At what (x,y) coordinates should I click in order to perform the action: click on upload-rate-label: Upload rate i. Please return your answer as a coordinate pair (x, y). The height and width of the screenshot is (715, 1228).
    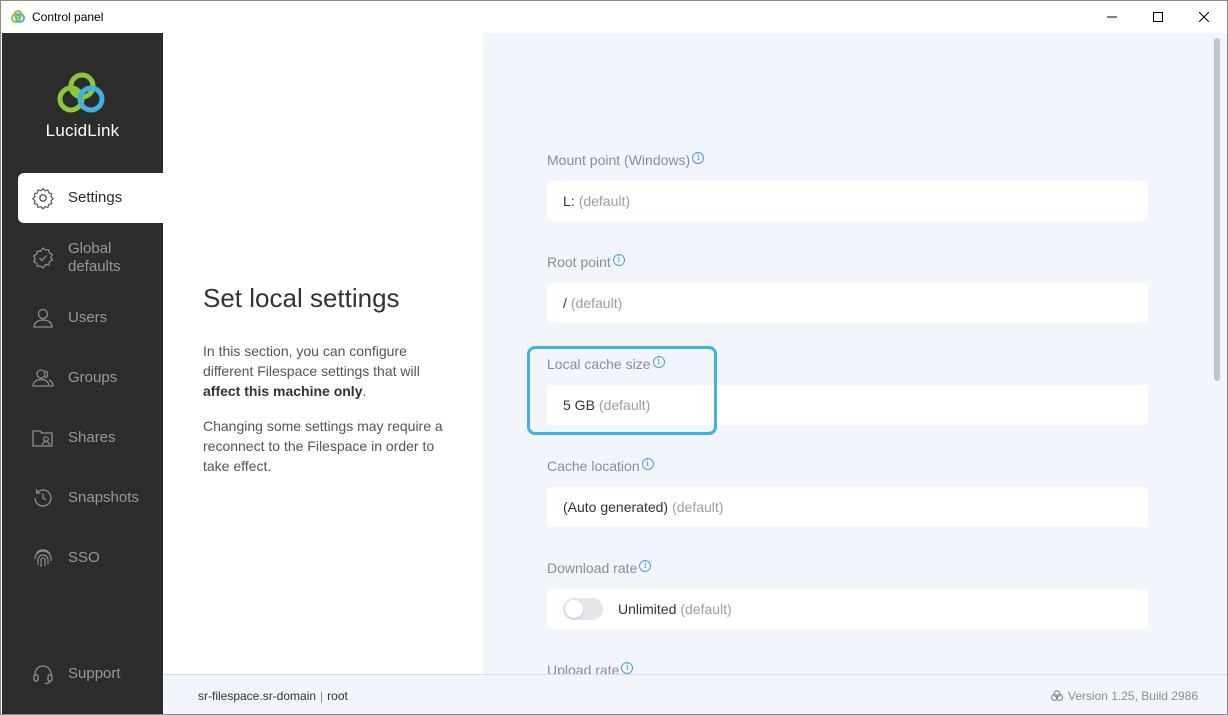
    Looking at the image, I should click on (590, 668).